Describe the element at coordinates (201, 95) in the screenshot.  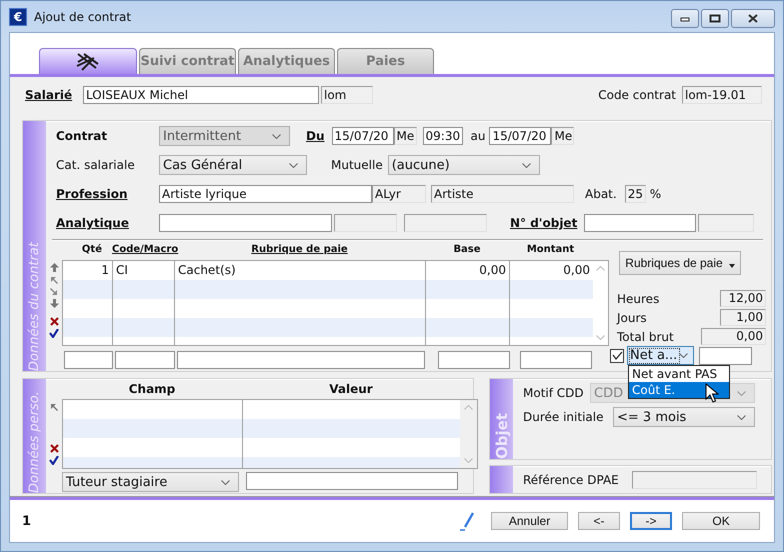
I see `employee-name-field: LOISEAUX Michel` at that location.